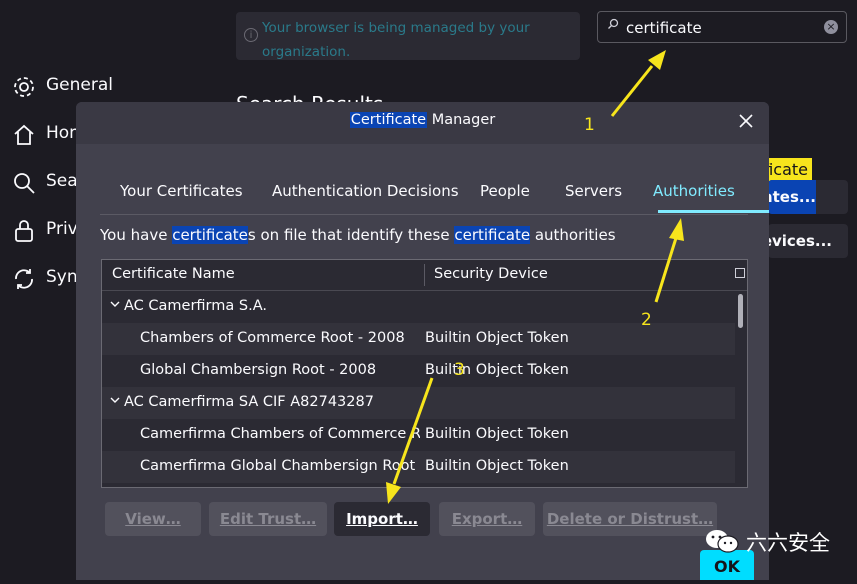 This screenshot has height=584, width=857. I want to click on annotation-step-3: 3, so click(459, 370).